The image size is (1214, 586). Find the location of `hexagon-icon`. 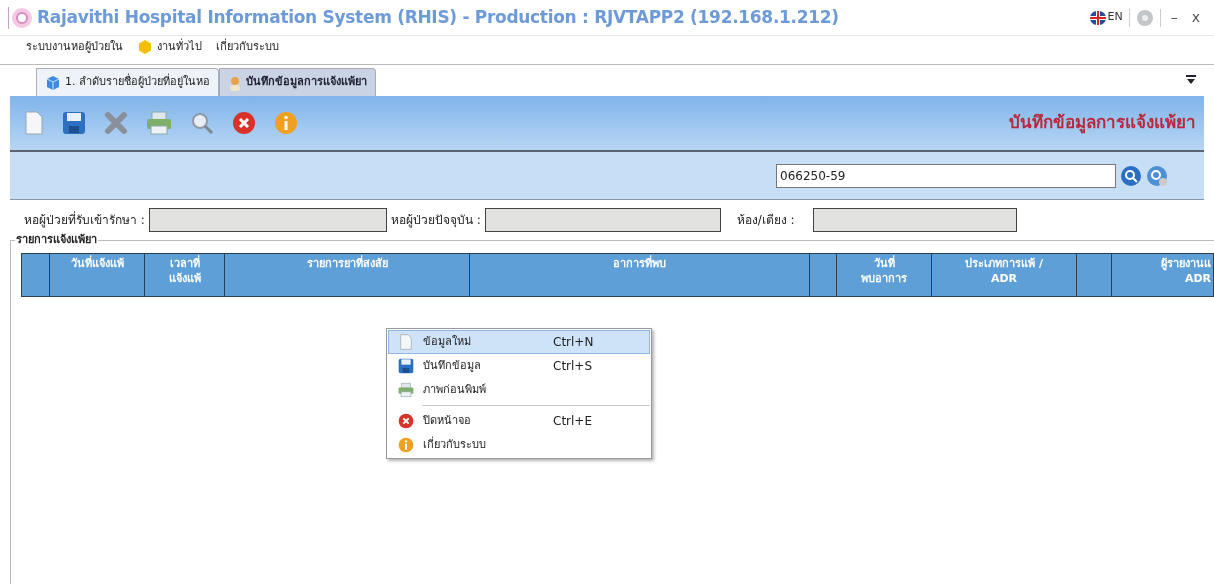

hexagon-icon is located at coordinates (145, 47).